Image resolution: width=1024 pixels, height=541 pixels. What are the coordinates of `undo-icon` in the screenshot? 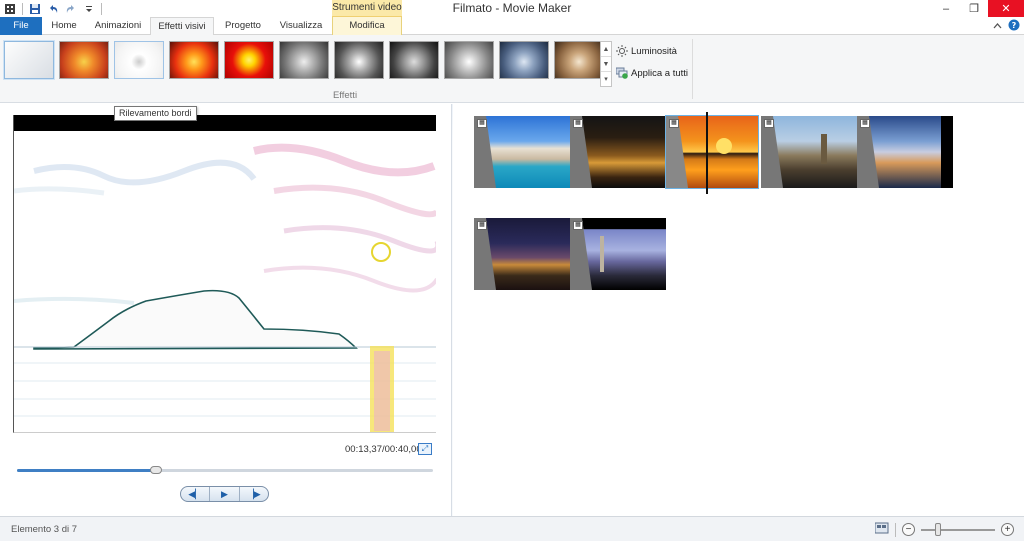 It's located at (53, 8).